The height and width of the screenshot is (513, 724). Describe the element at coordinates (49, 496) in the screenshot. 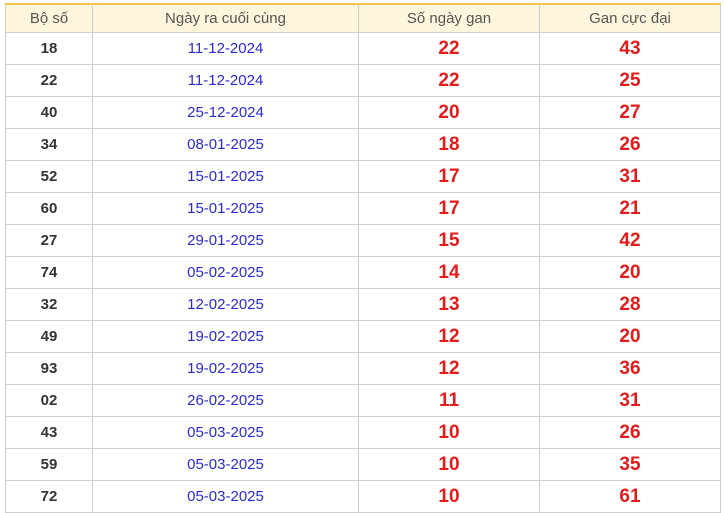

I see `cell-number: 72` at that location.